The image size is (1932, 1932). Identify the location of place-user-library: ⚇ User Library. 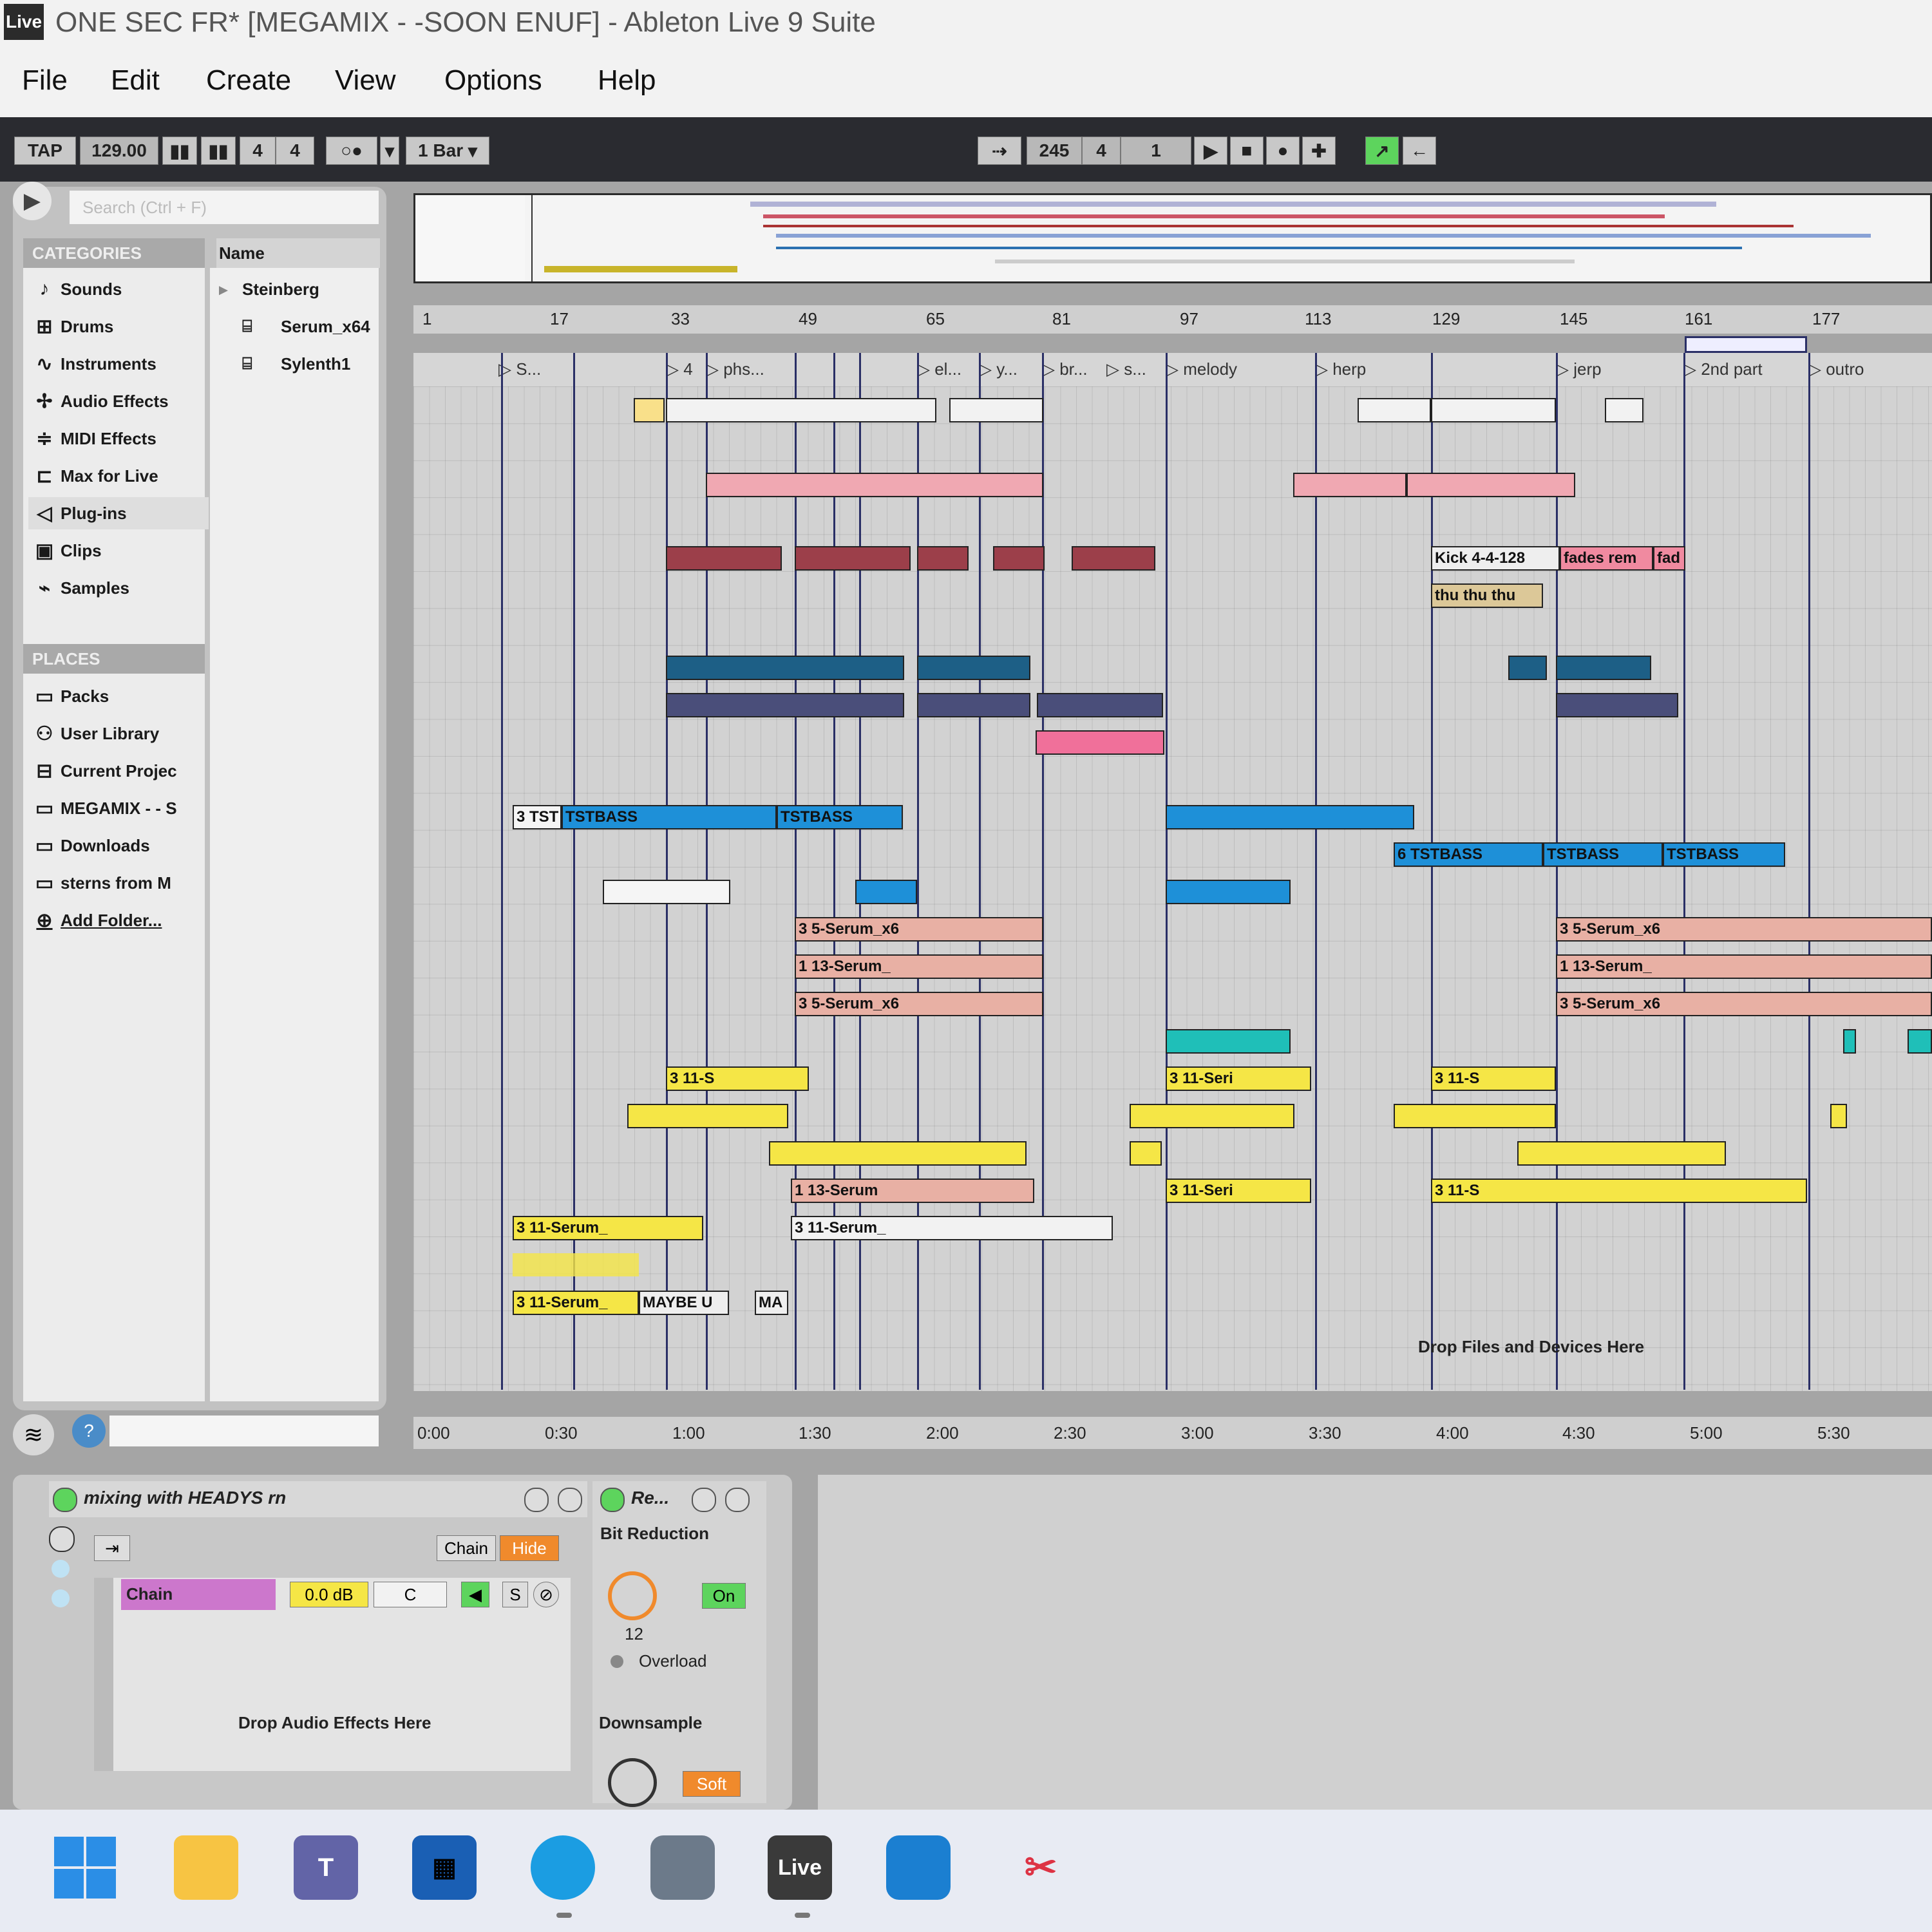
(119, 733).